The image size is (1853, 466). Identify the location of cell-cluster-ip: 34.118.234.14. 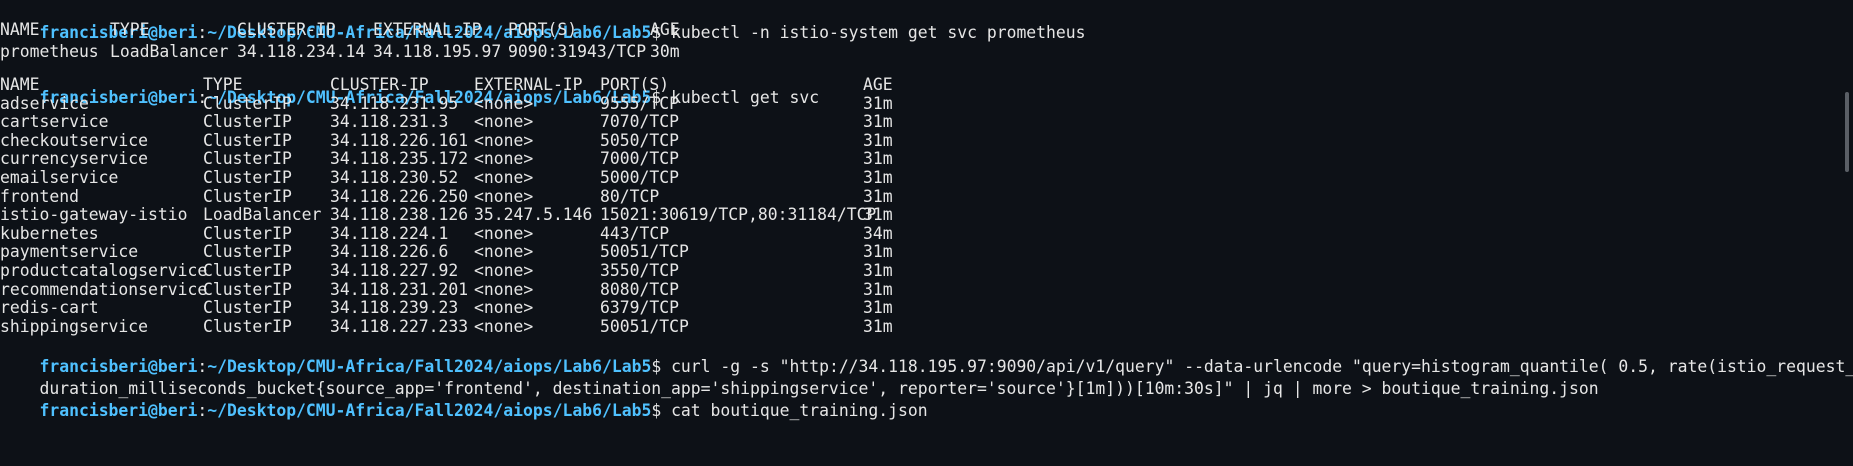
(301, 51).